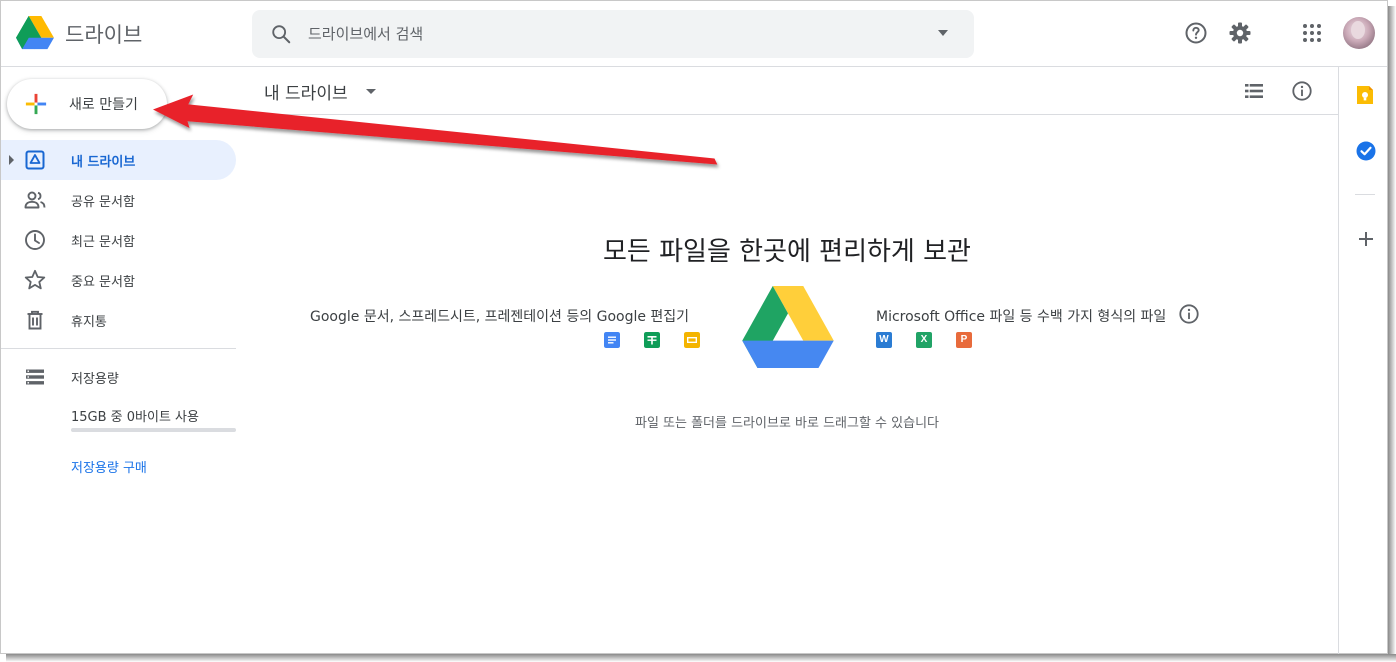 Image resolution: width=1396 pixels, height=662 pixels. What do you see at coordinates (1366, 151) in the screenshot?
I see `tasks-icon` at bounding box center [1366, 151].